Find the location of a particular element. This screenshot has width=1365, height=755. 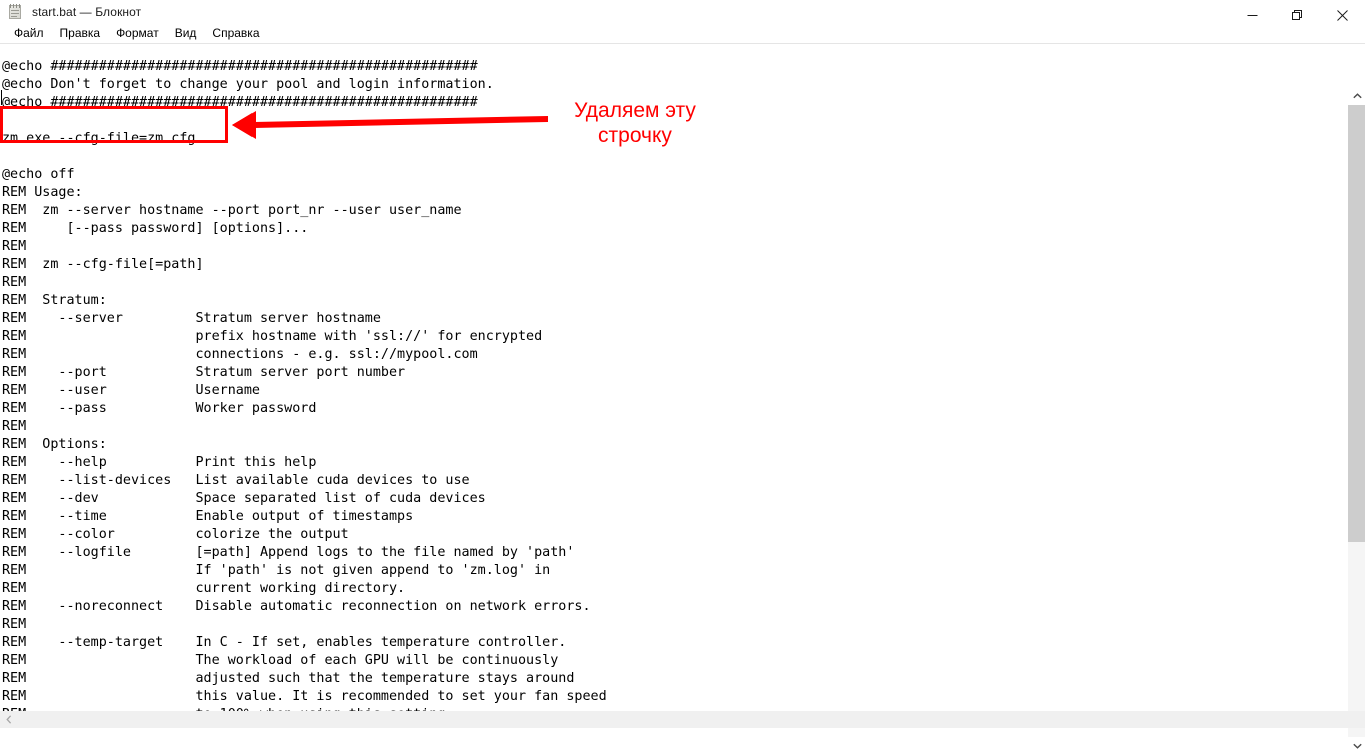

scroll-up-arrow is located at coordinates (1356, 96).